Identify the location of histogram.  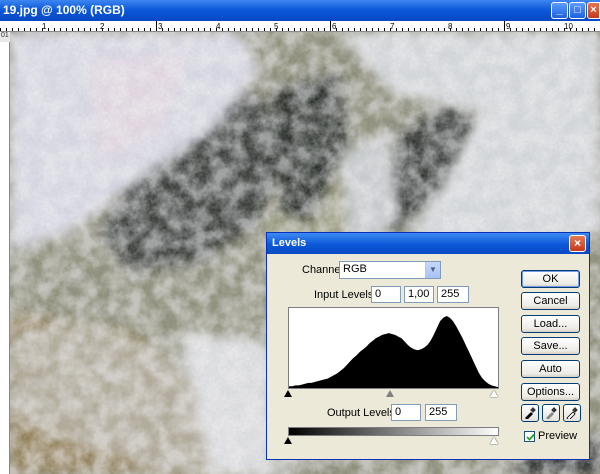
(393, 348).